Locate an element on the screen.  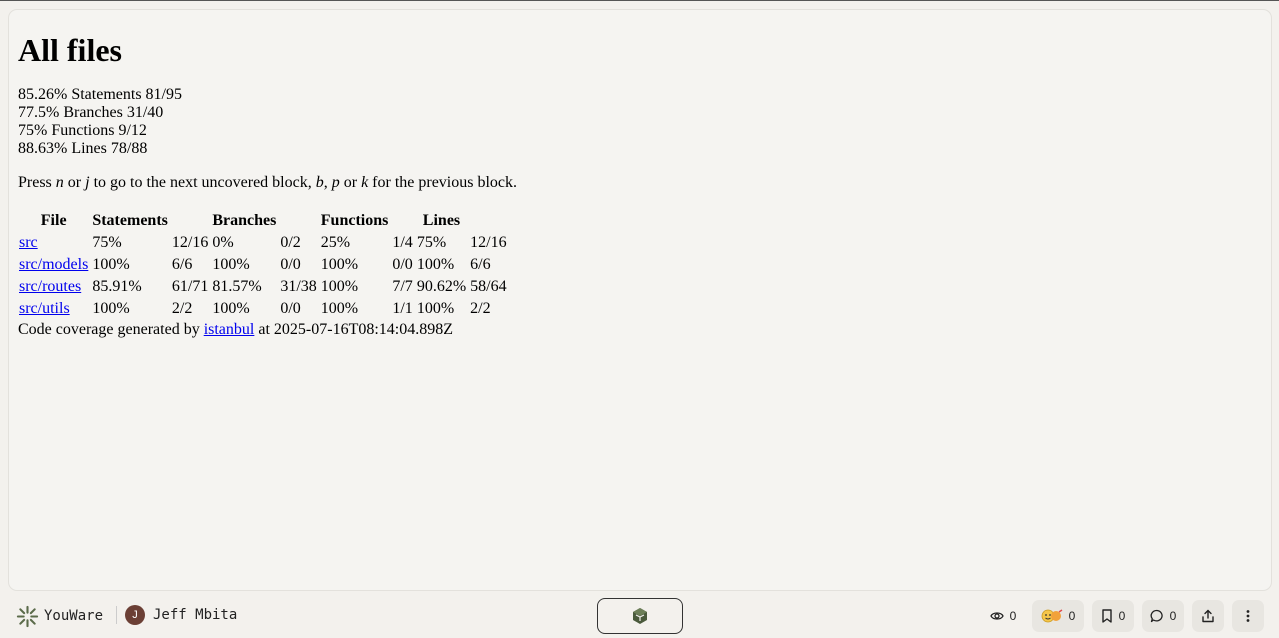
file-link-src-models: src/models is located at coordinates (53, 264).